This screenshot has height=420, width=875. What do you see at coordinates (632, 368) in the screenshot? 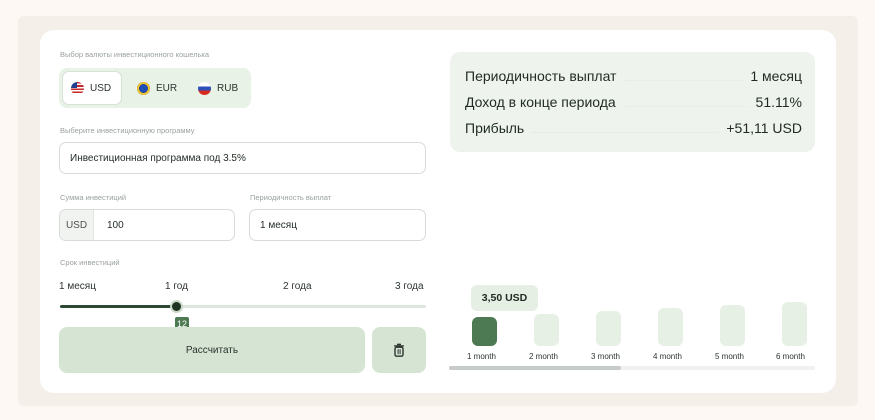
I see `chart-scrollbar` at bounding box center [632, 368].